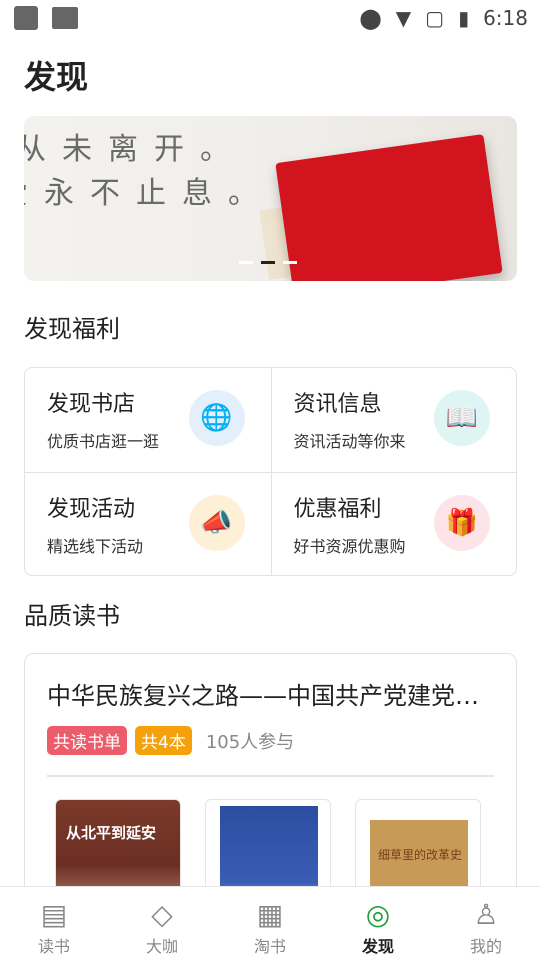  I want to click on no-sim-icon: ▢, so click(435, 18).